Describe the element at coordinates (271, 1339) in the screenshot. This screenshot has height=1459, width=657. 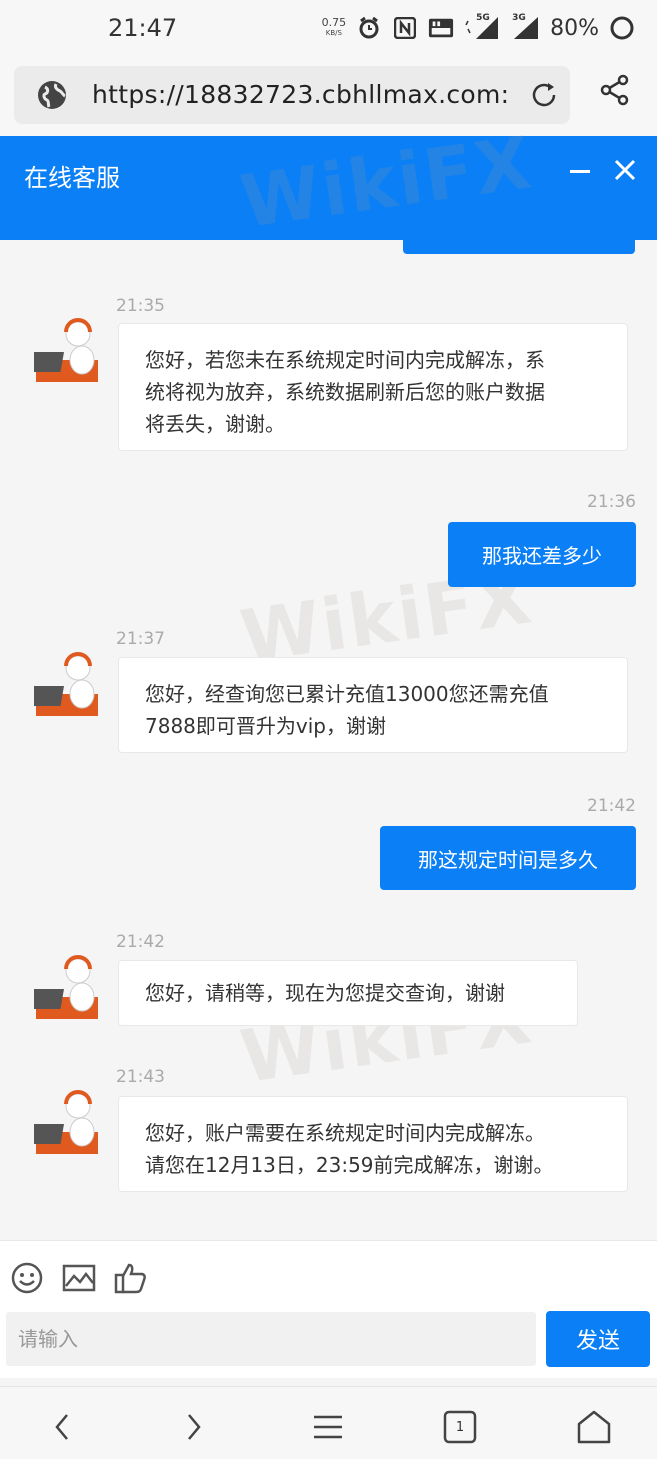
I see `message-input` at that location.